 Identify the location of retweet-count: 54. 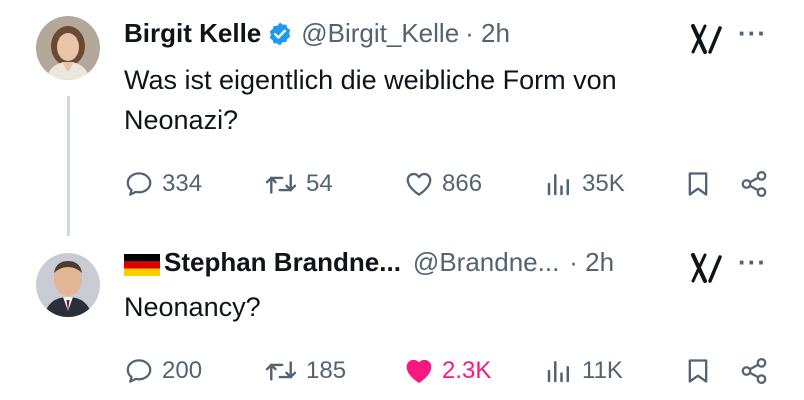
(319, 183).